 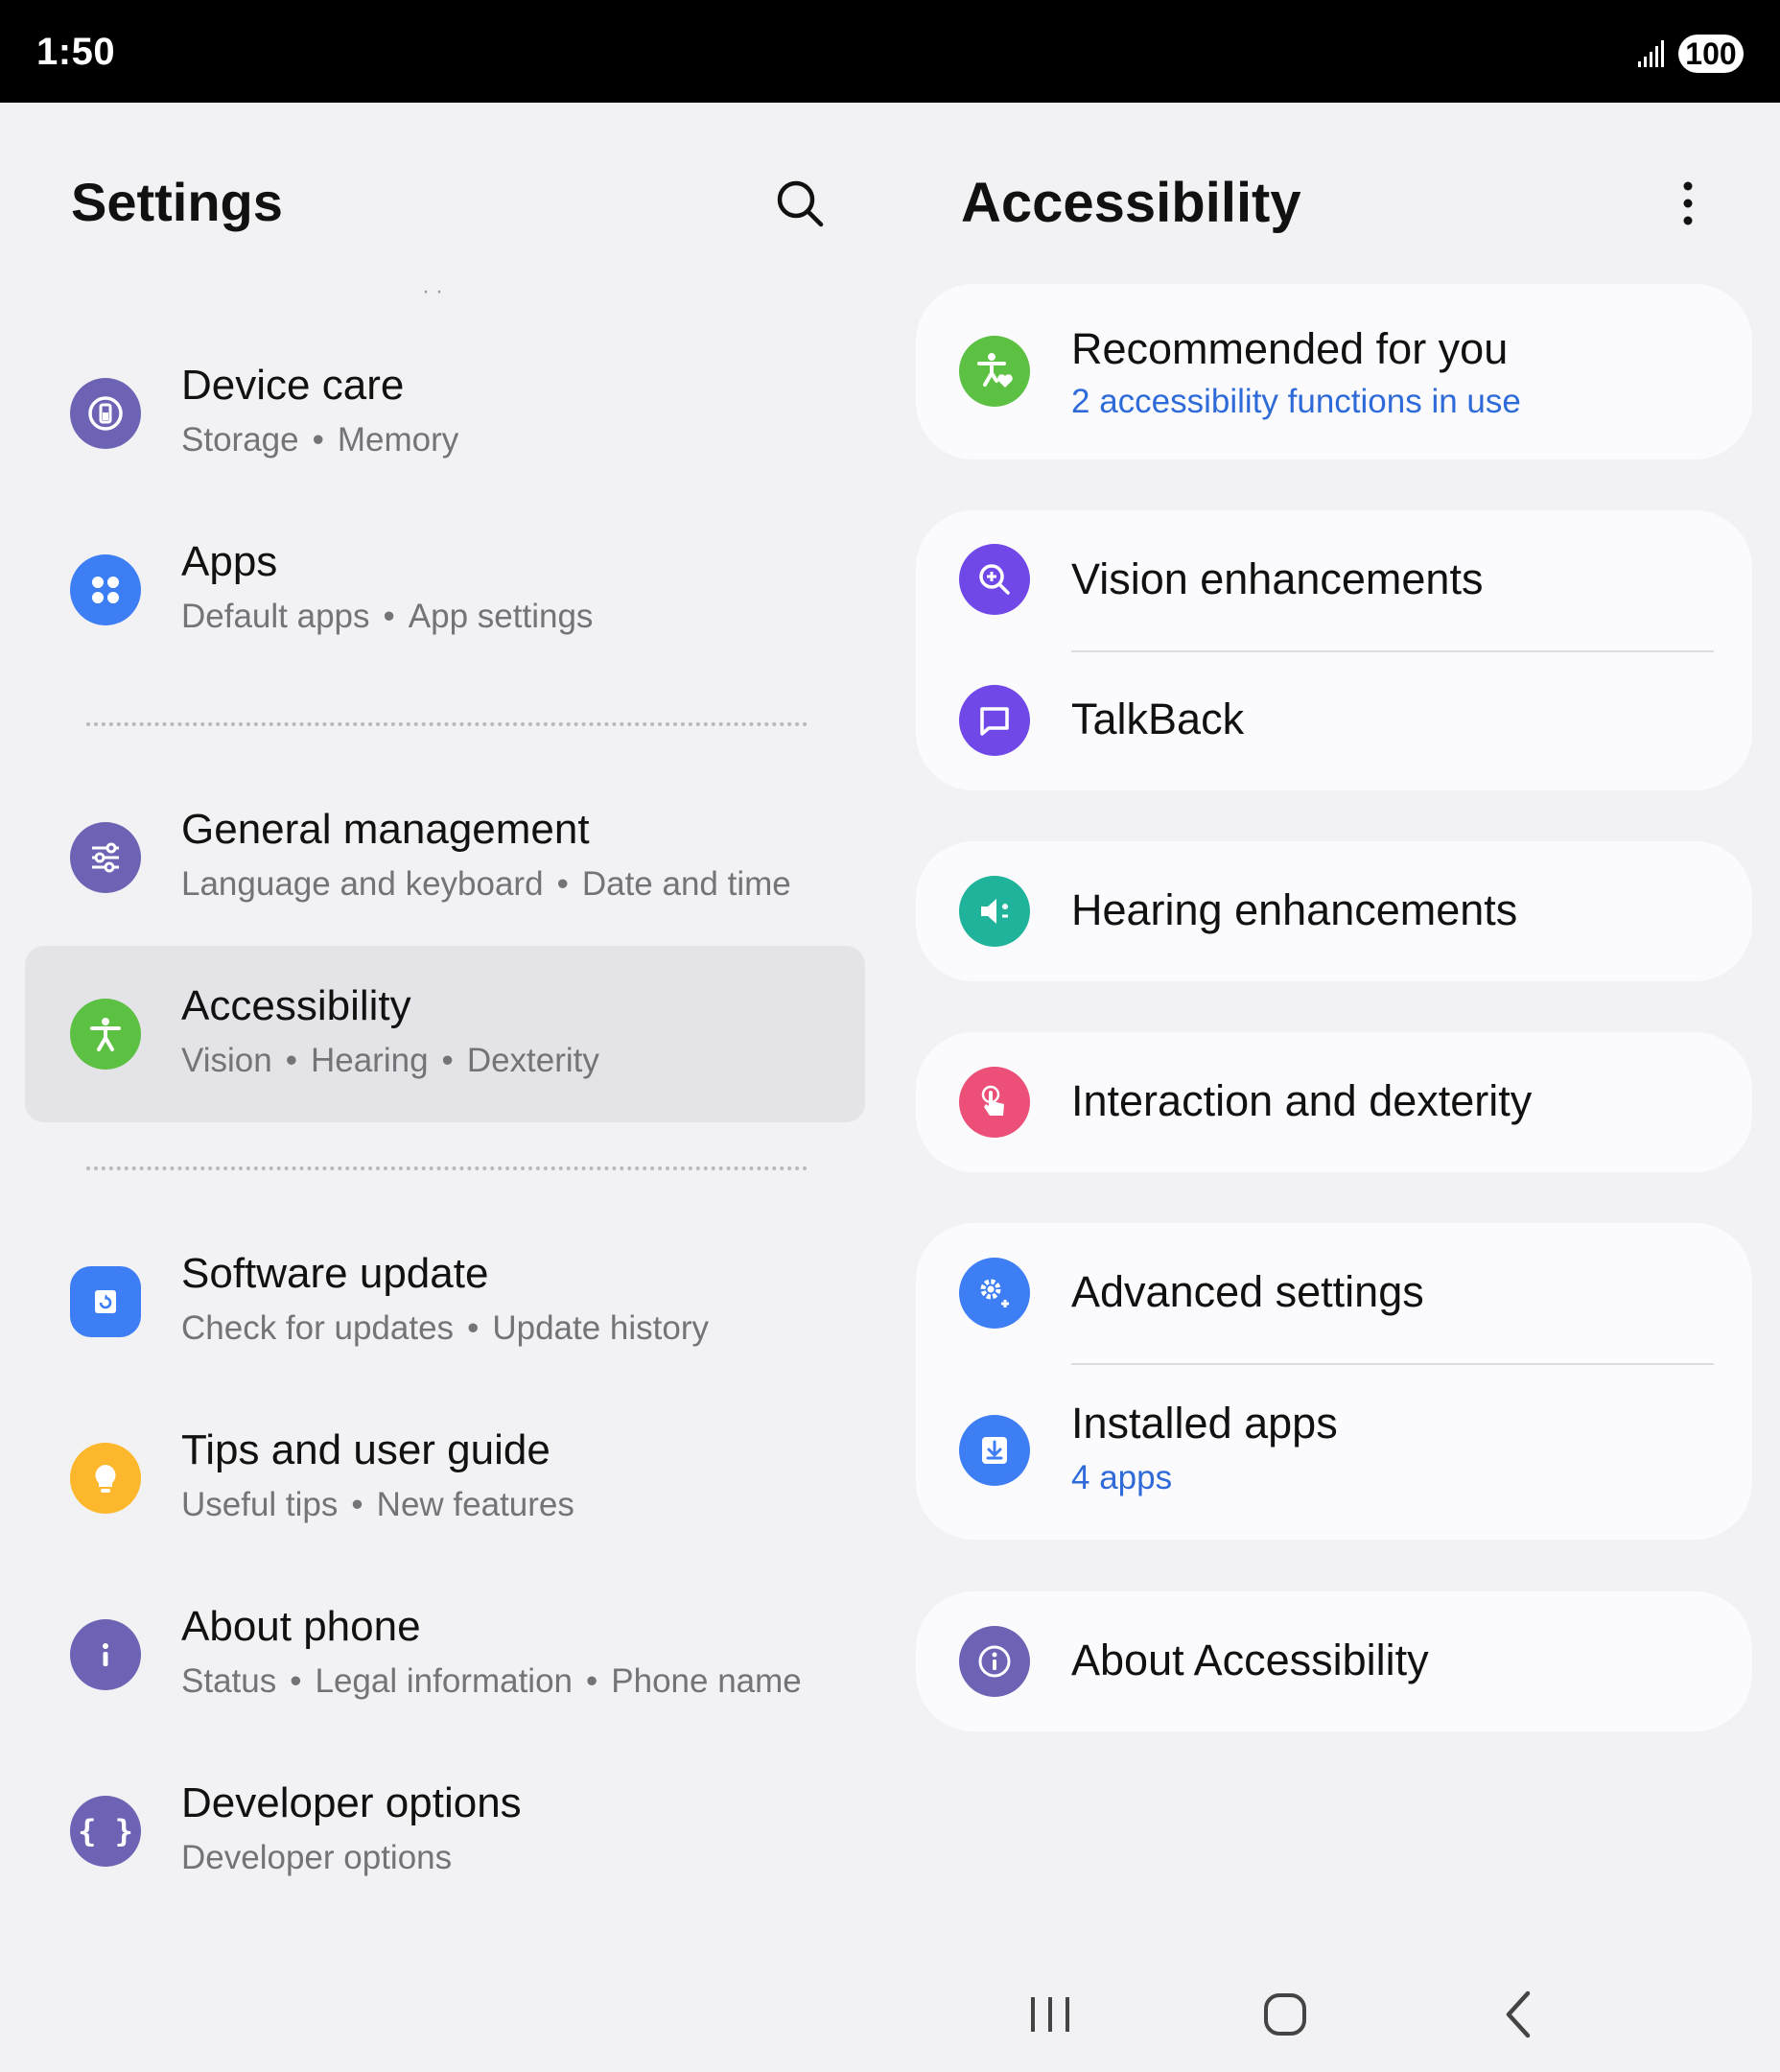 What do you see at coordinates (1688, 203) in the screenshot?
I see `more-vertical-icon` at bounding box center [1688, 203].